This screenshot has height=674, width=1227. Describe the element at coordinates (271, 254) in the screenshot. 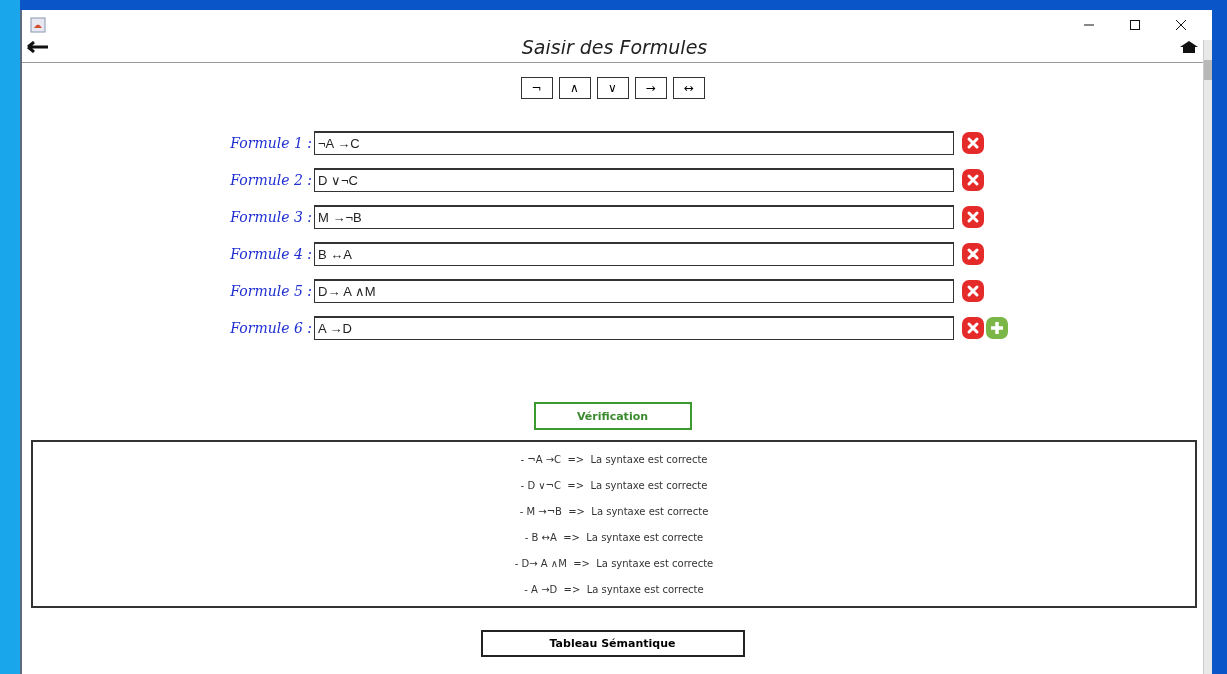

I see `formula-label: Formule 4 :` at that location.